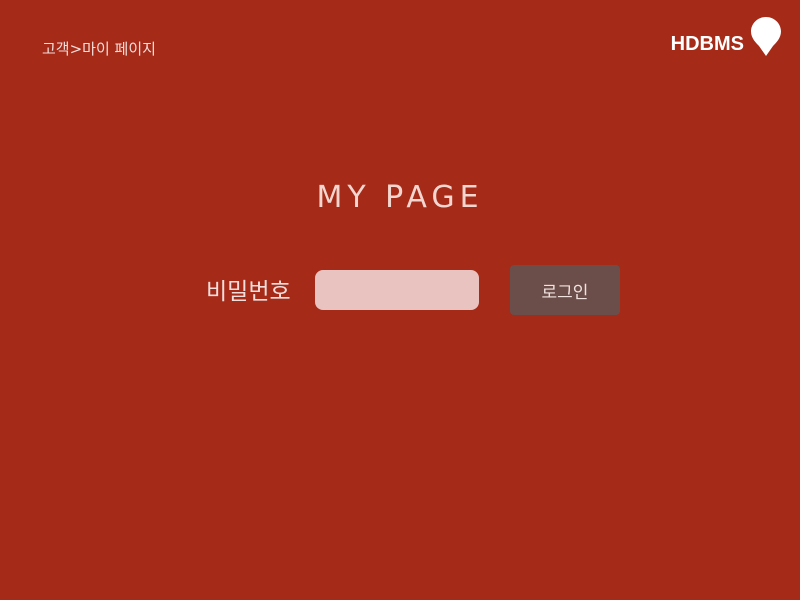 This screenshot has width=800, height=600. Describe the element at coordinates (99, 49) in the screenshot. I see `breadcrumb: 고객>마이 페이지` at that location.